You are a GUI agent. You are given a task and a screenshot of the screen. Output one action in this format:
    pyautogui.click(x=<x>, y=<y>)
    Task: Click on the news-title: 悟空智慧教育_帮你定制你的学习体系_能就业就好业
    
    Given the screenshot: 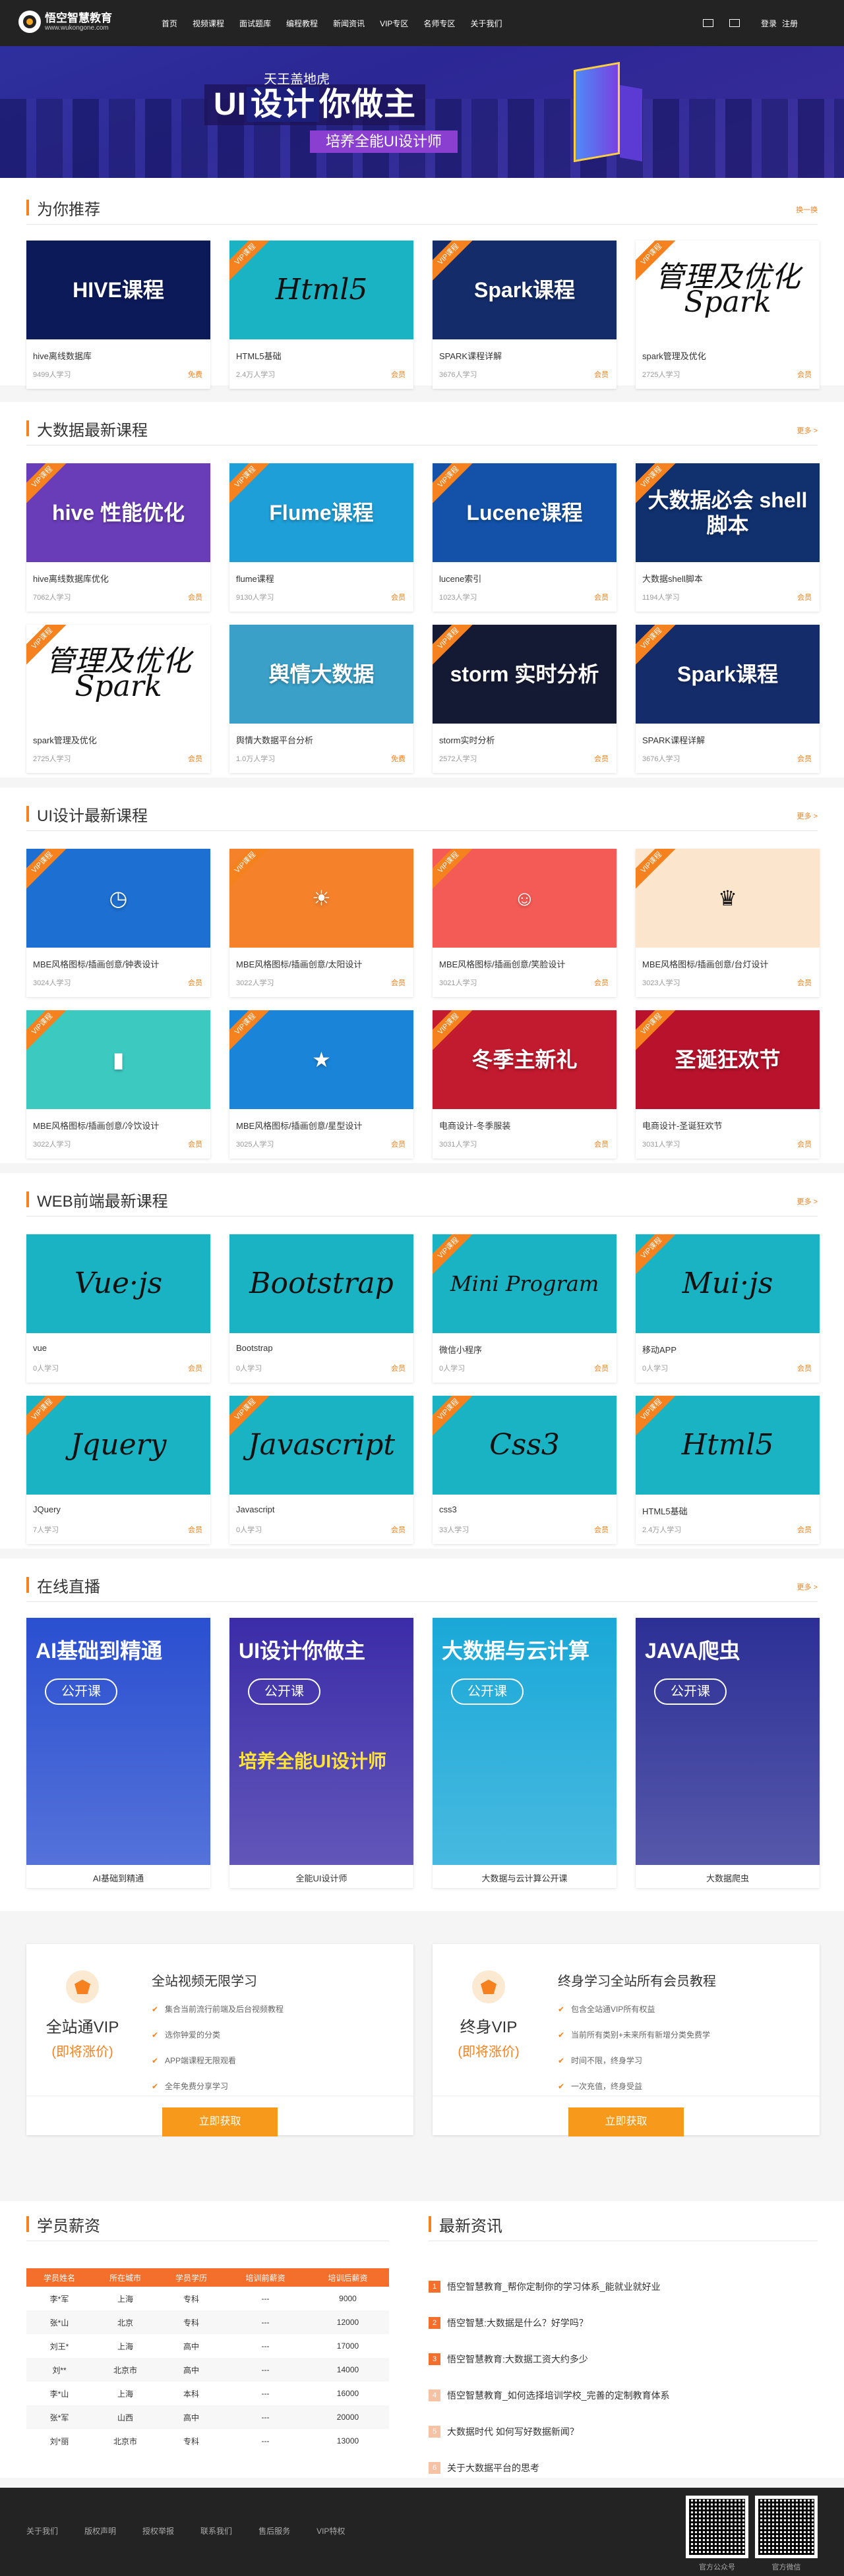 What is the action you would take?
    pyautogui.click(x=554, y=2287)
    